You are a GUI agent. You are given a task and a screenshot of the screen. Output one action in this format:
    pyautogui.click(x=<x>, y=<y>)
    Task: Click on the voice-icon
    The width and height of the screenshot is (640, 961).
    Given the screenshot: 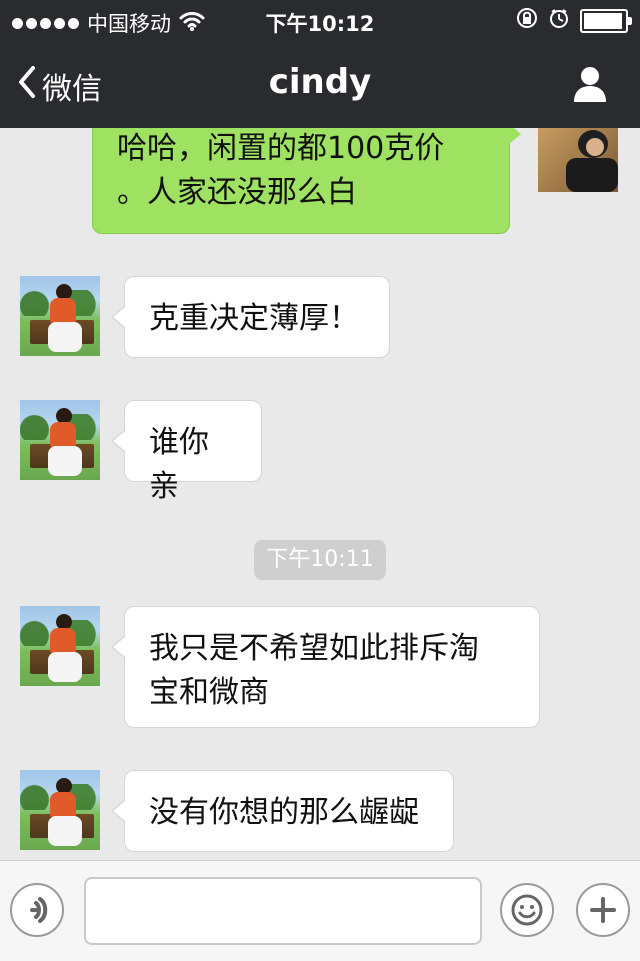 What is the action you would take?
    pyautogui.click(x=39, y=910)
    